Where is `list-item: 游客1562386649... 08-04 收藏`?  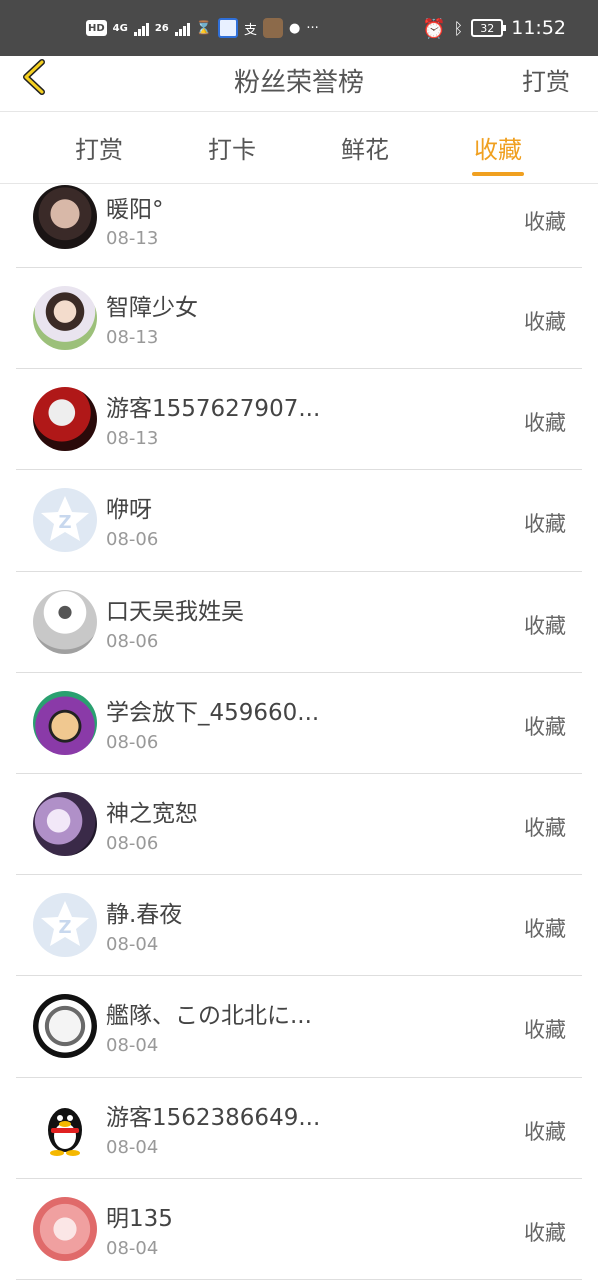
list-item: 游客1562386649... 08-04 收藏 is located at coordinates (299, 1128).